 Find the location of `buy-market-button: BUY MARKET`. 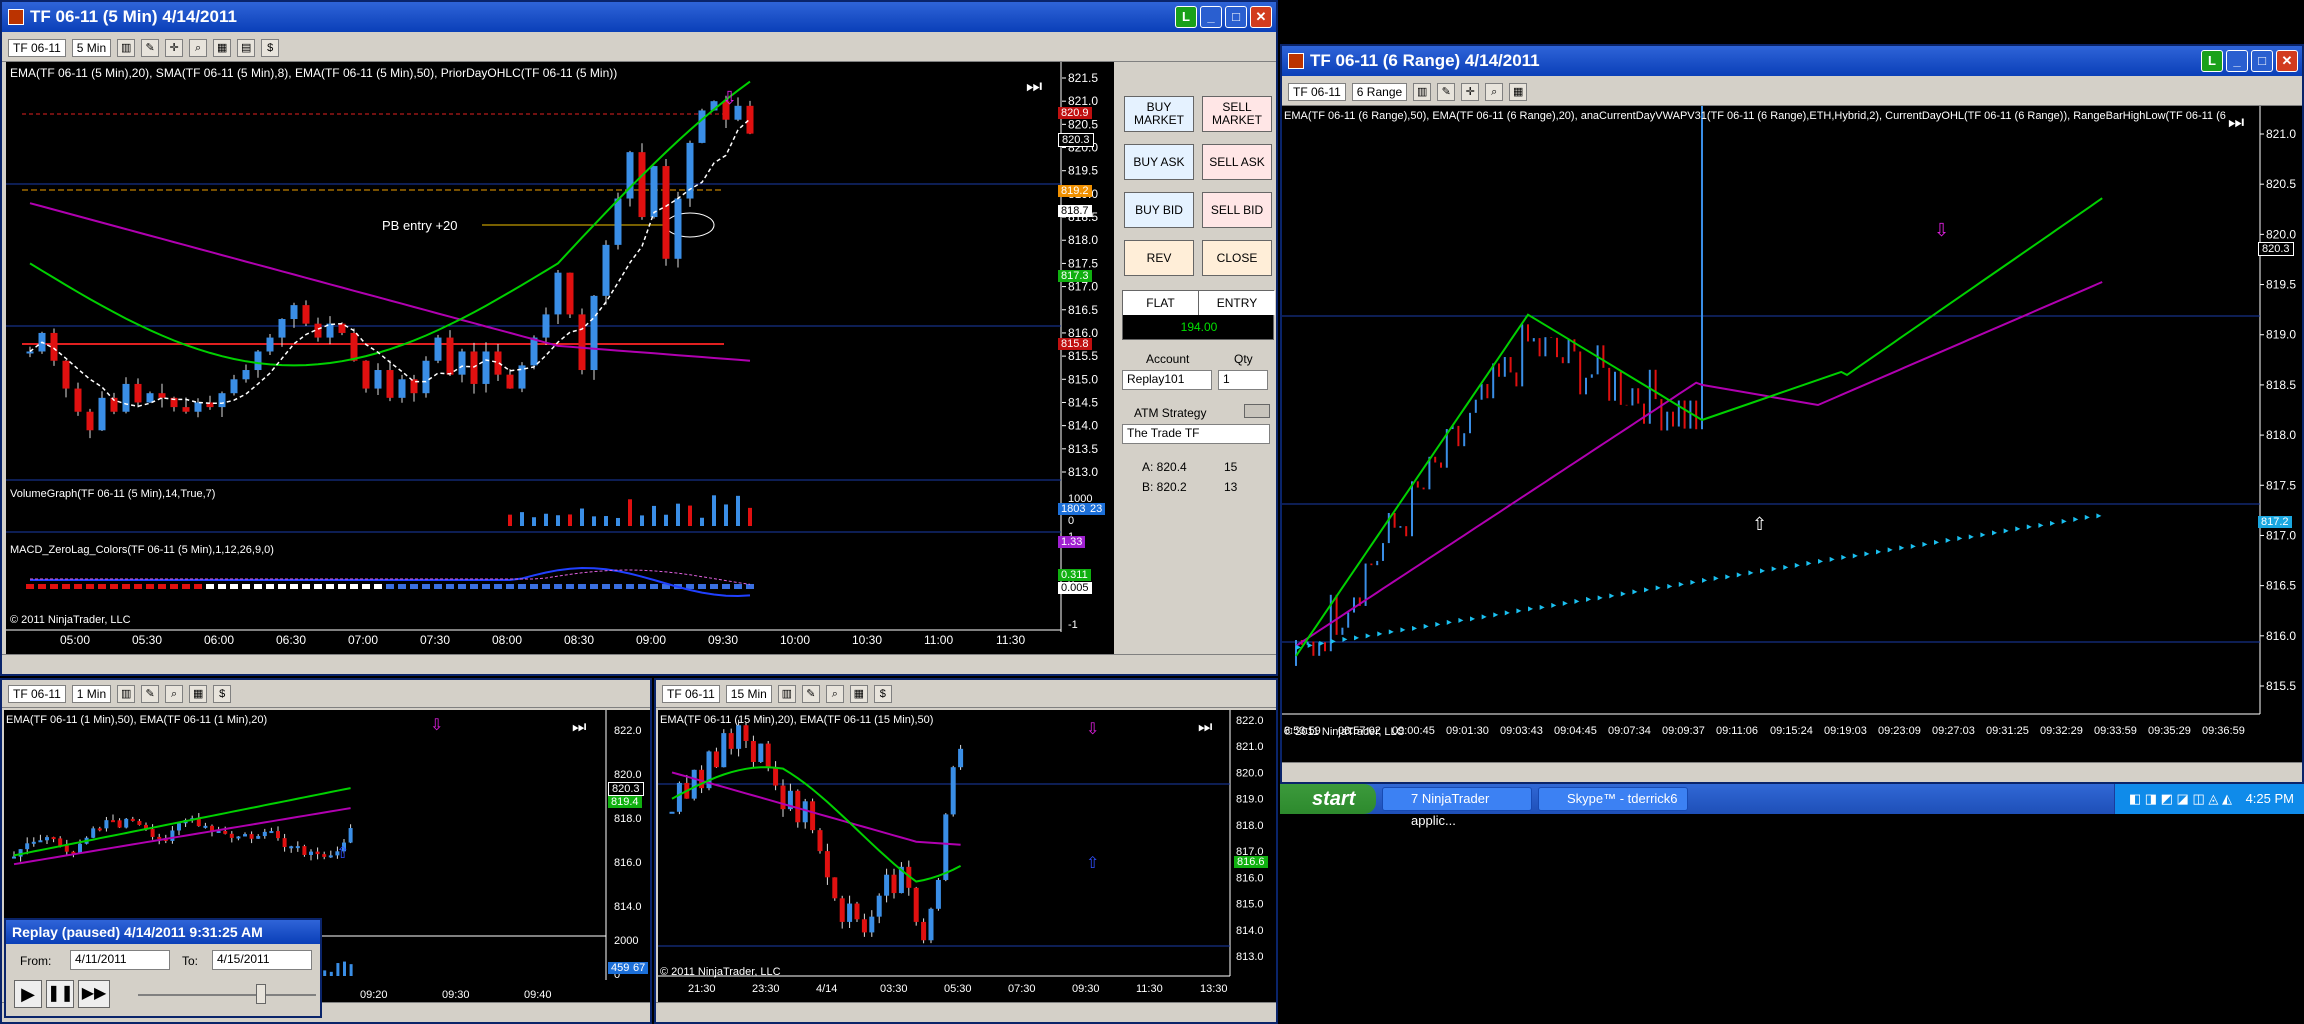

buy-market-button: BUY MARKET is located at coordinates (1159, 114).